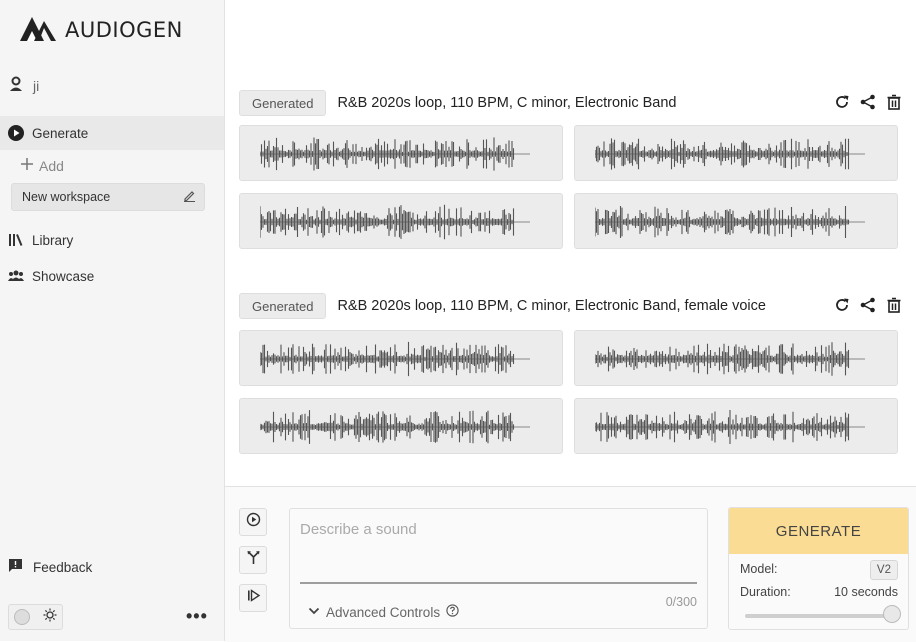 Image resolution: width=916 pixels, height=642 pixels. I want to click on user-profile: ji, so click(23, 85).